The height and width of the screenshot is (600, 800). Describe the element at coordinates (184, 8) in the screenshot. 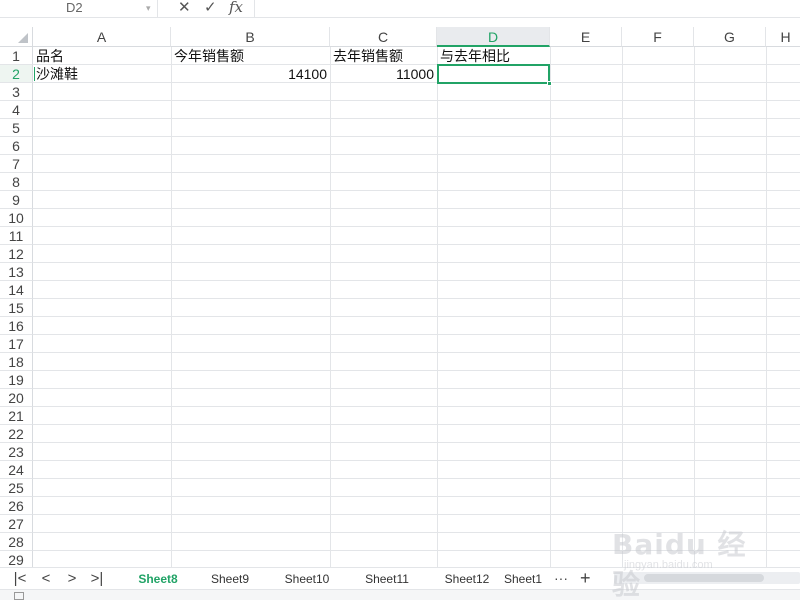

I see `cancel-icon: ✕` at that location.